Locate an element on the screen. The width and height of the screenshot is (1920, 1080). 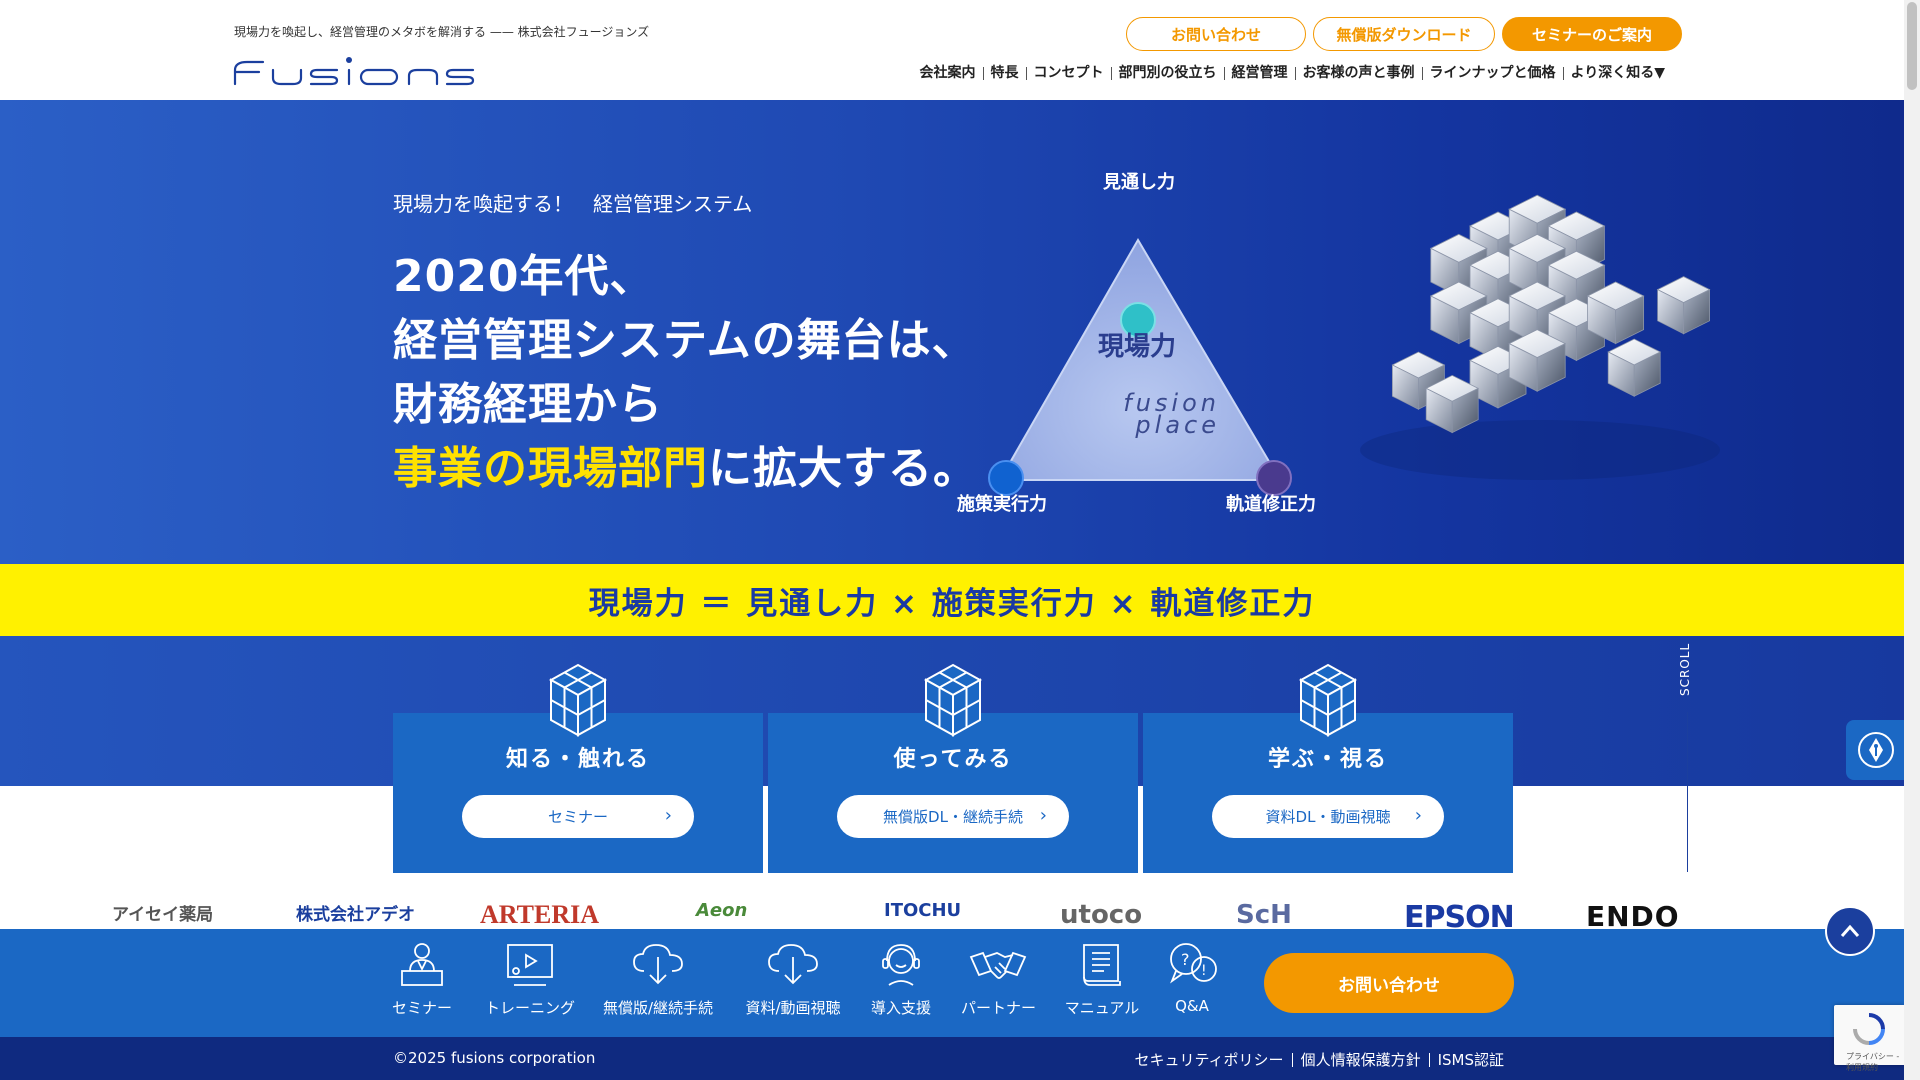
seminar-info-button: セミナーのご案内 is located at coordinates (1592, 34).